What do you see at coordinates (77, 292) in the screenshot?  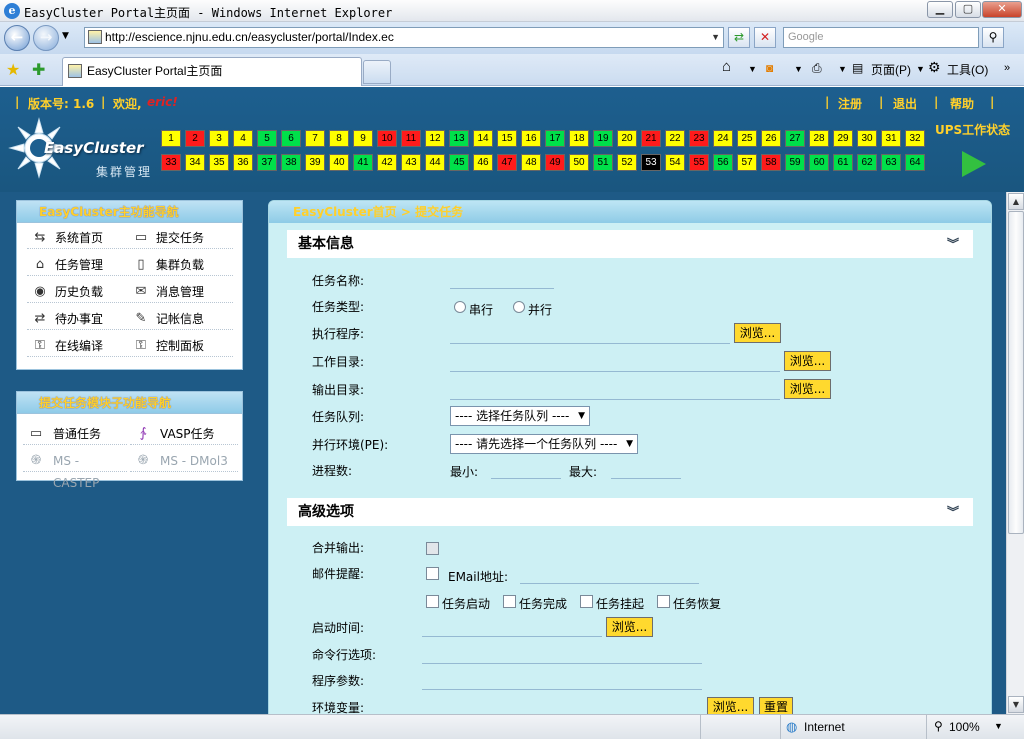 I see `main-nav-item-4: ◉ 历史负载` at bounding box center [77, 292].